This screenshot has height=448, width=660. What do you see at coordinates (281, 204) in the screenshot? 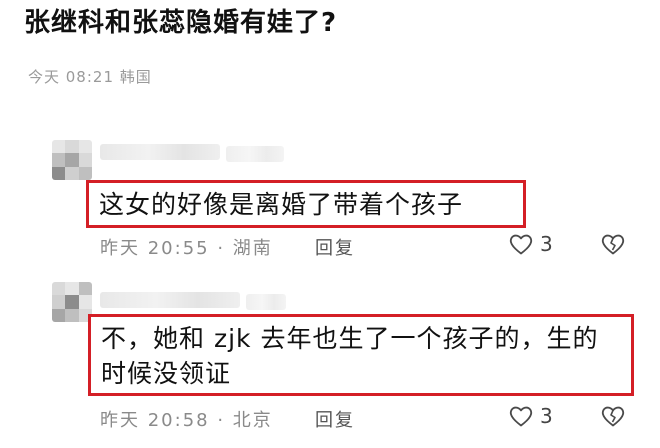
I see `comment-text: 这女的好像是离婚了带着个孩子` at bounding box center [281, 204].